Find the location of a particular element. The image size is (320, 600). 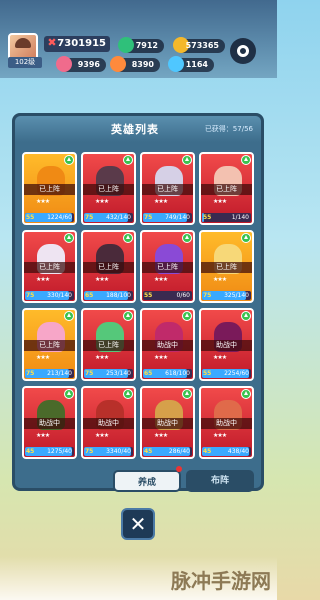

hero-card: 已上阵 ★★★ 55 0/60 is located at coordinates (167, 266).